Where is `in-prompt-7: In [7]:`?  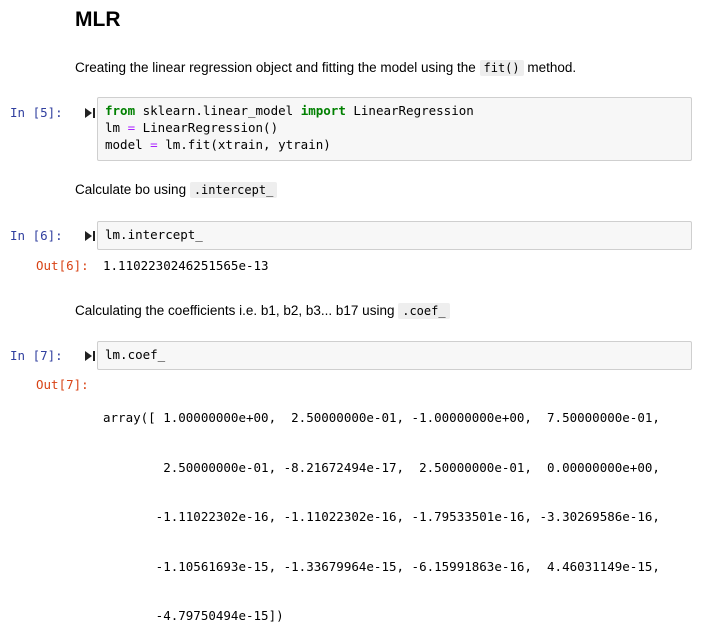 in-prompt-7: In [7]: is located at coordinates (36, 355).